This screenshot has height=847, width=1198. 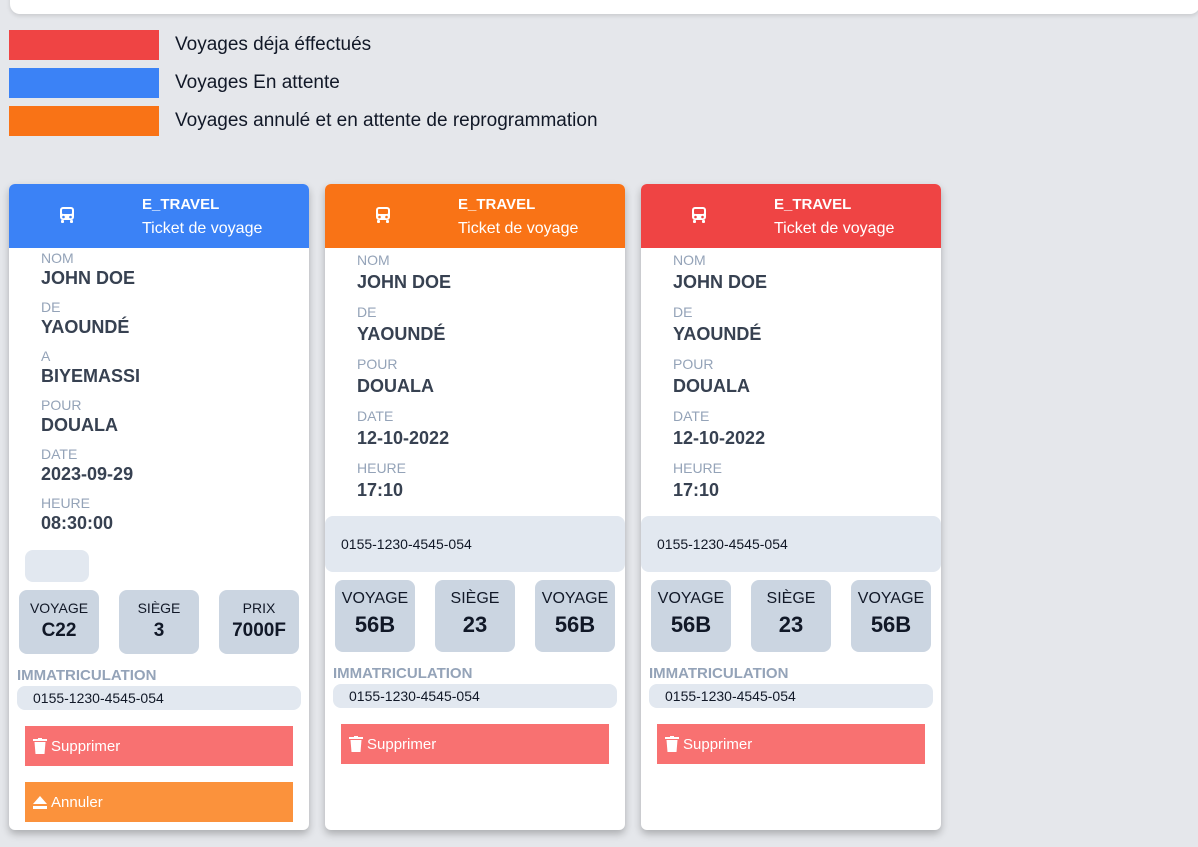 What do you see at coordinates (91, 376) in the screenshot?
I see `field-value: BIYEMASSI` at bounding box center [91, 376].